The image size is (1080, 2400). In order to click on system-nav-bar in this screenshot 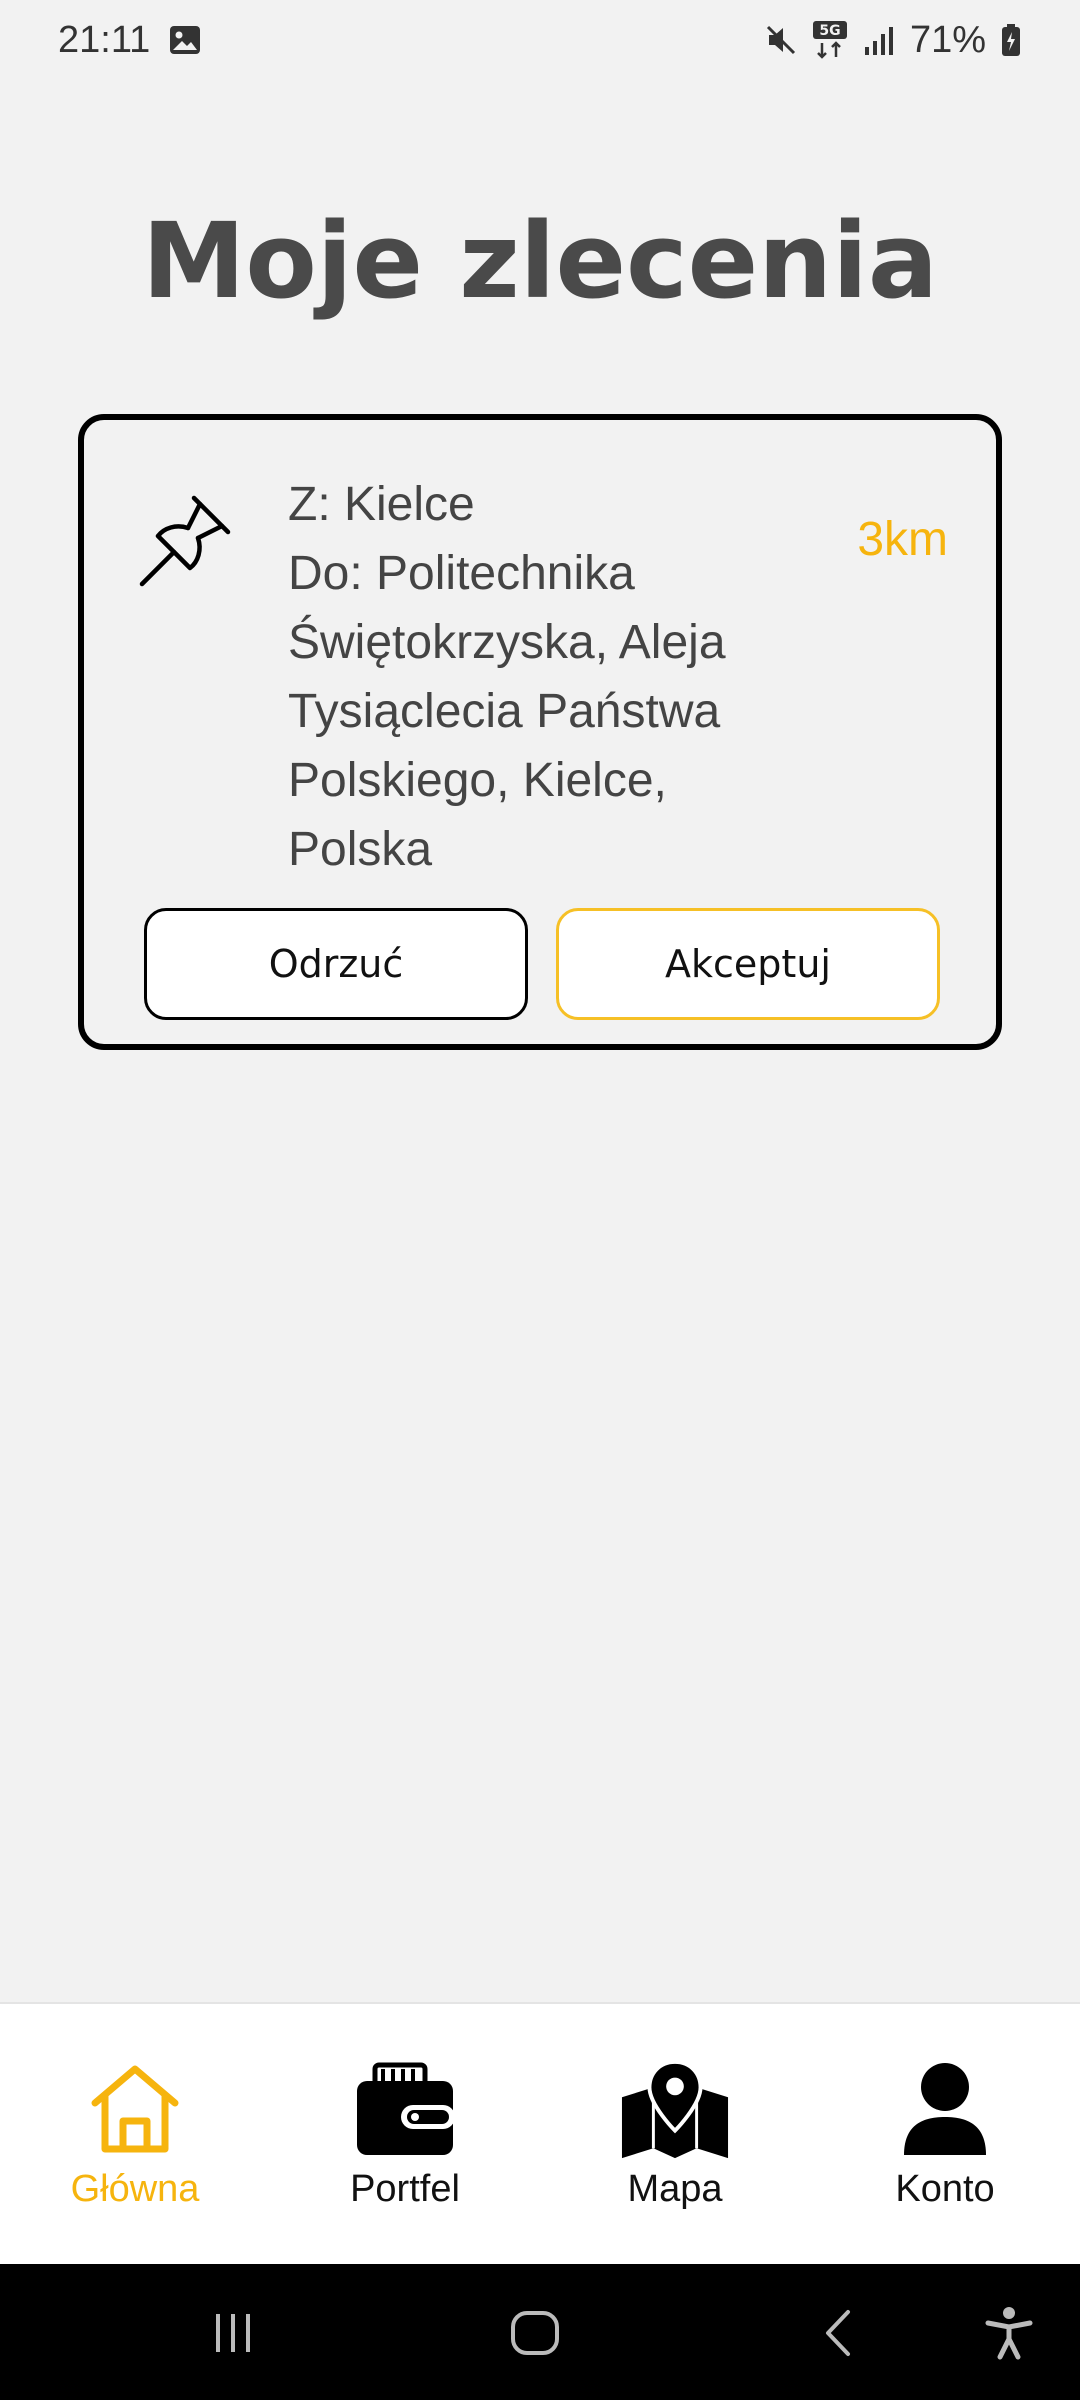, I will do `click(540, 2332)`.